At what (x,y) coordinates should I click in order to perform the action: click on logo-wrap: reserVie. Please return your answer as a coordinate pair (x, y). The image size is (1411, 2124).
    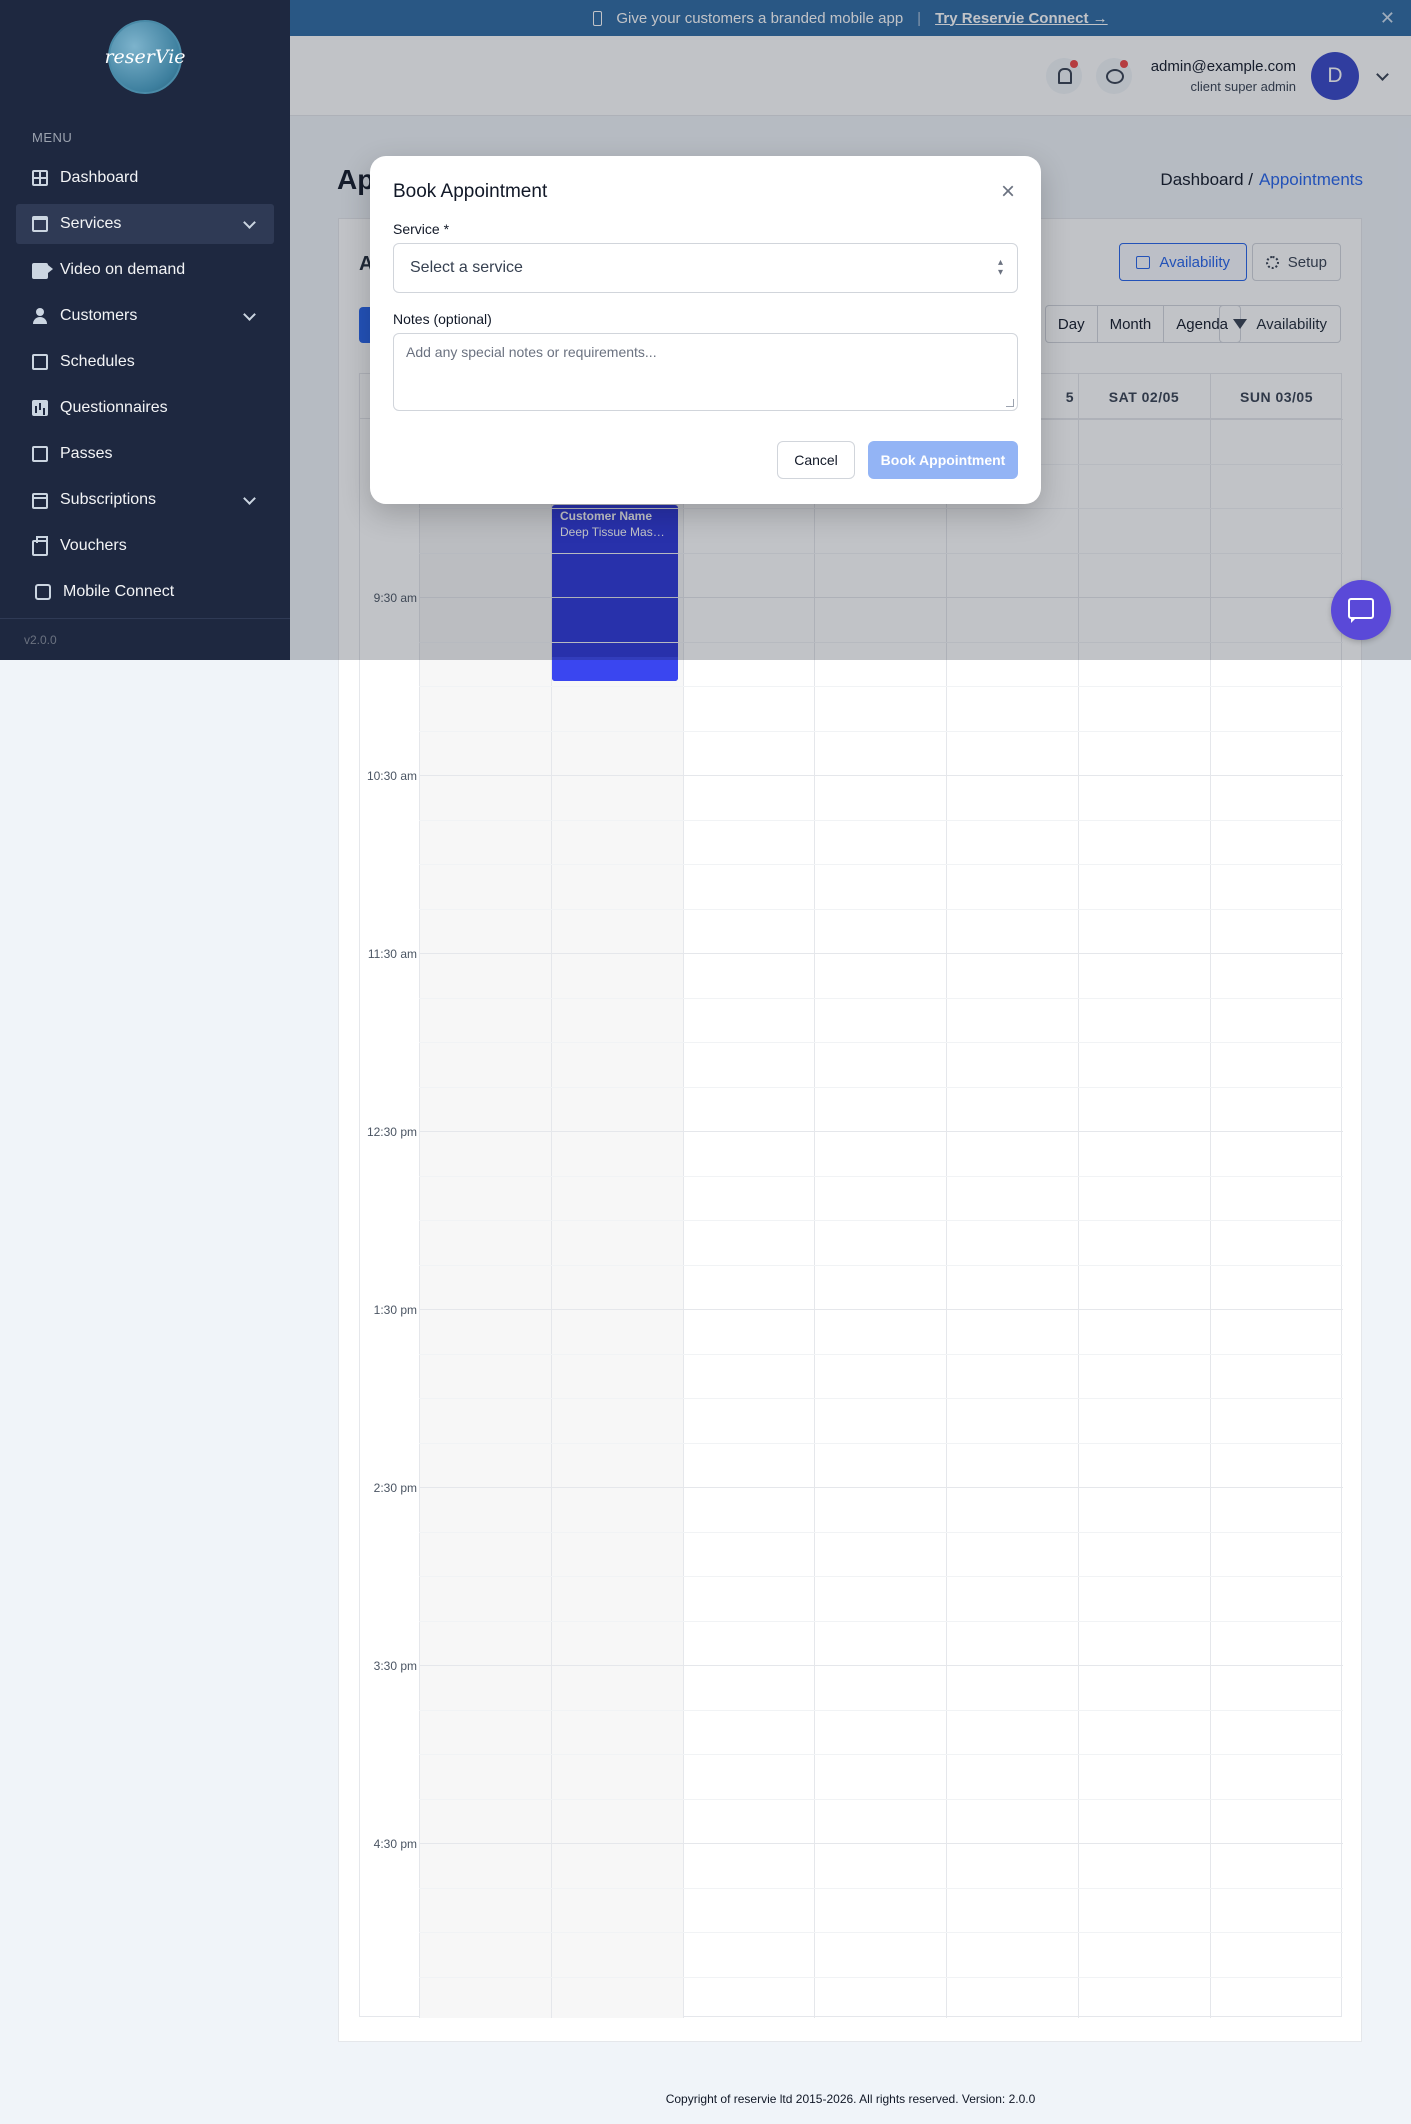
    Looking at the image, I should click on (145, 57).